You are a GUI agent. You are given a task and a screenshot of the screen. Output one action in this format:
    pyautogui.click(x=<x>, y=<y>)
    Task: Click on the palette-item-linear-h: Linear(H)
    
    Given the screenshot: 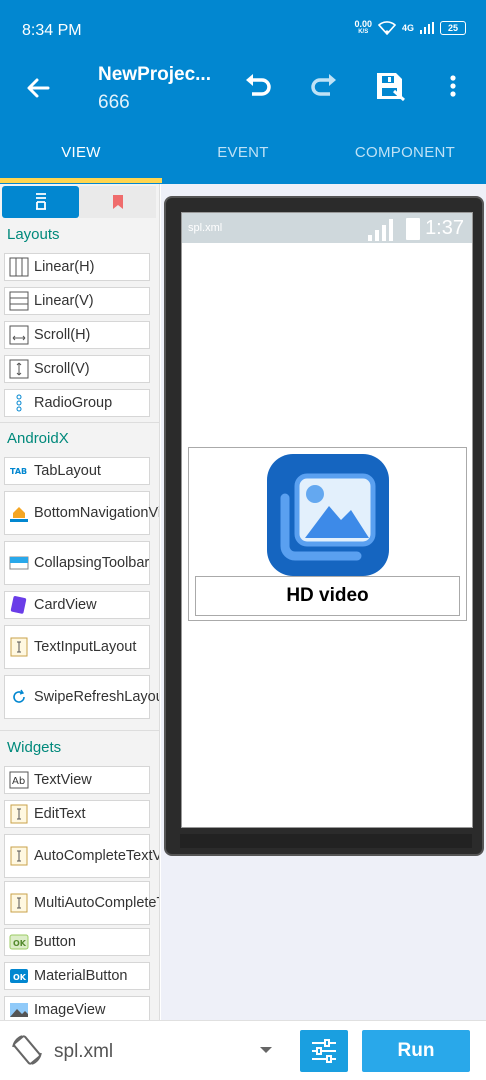 What is the action you would take?
    pyautogui.click(x=77, y=267)
    